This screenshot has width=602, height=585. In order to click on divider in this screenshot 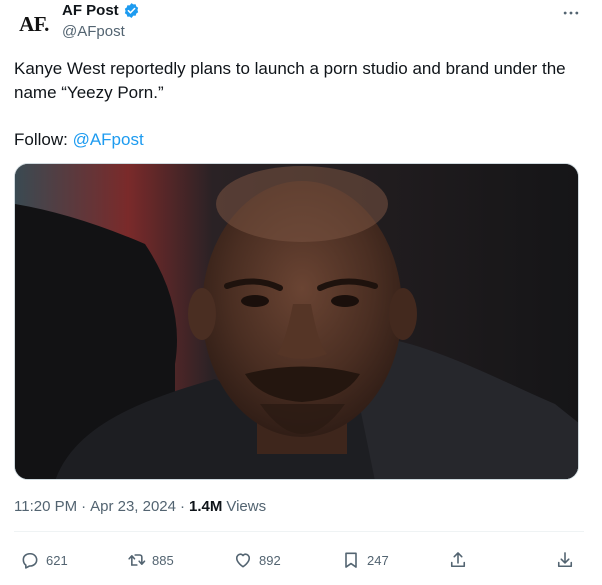, I will do `click(299, 531)`.